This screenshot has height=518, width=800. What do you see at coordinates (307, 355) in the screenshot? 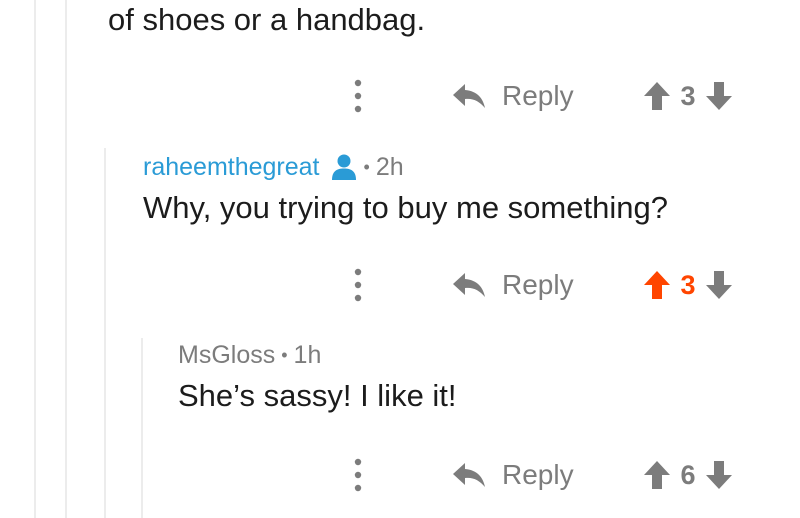
I see `comment-time: 1h` at bounding box center [307, 355].